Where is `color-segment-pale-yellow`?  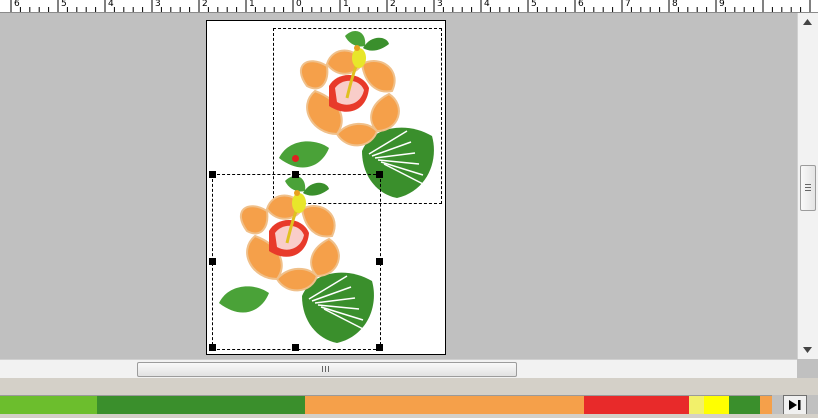
color-segment-pale-yellow is located at coordinates (696, 405).